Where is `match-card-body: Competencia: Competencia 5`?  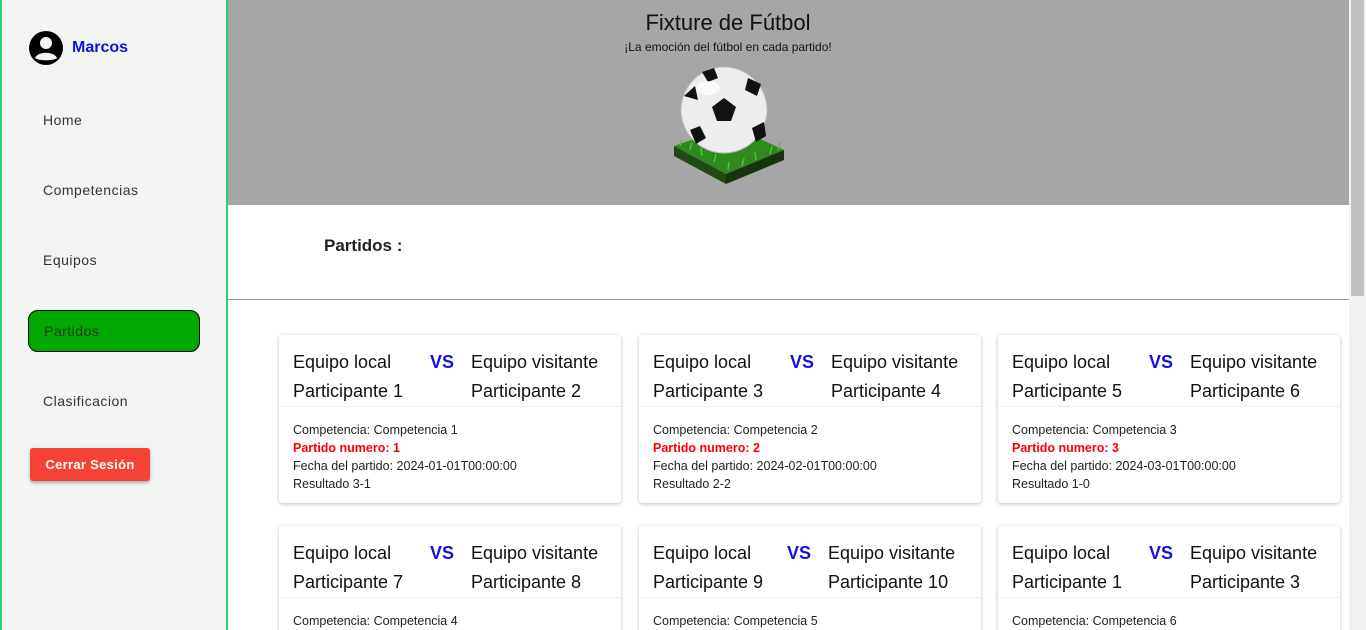 match-card-body: Competencia: Competencia 5 is located at coordinates (810, 614).